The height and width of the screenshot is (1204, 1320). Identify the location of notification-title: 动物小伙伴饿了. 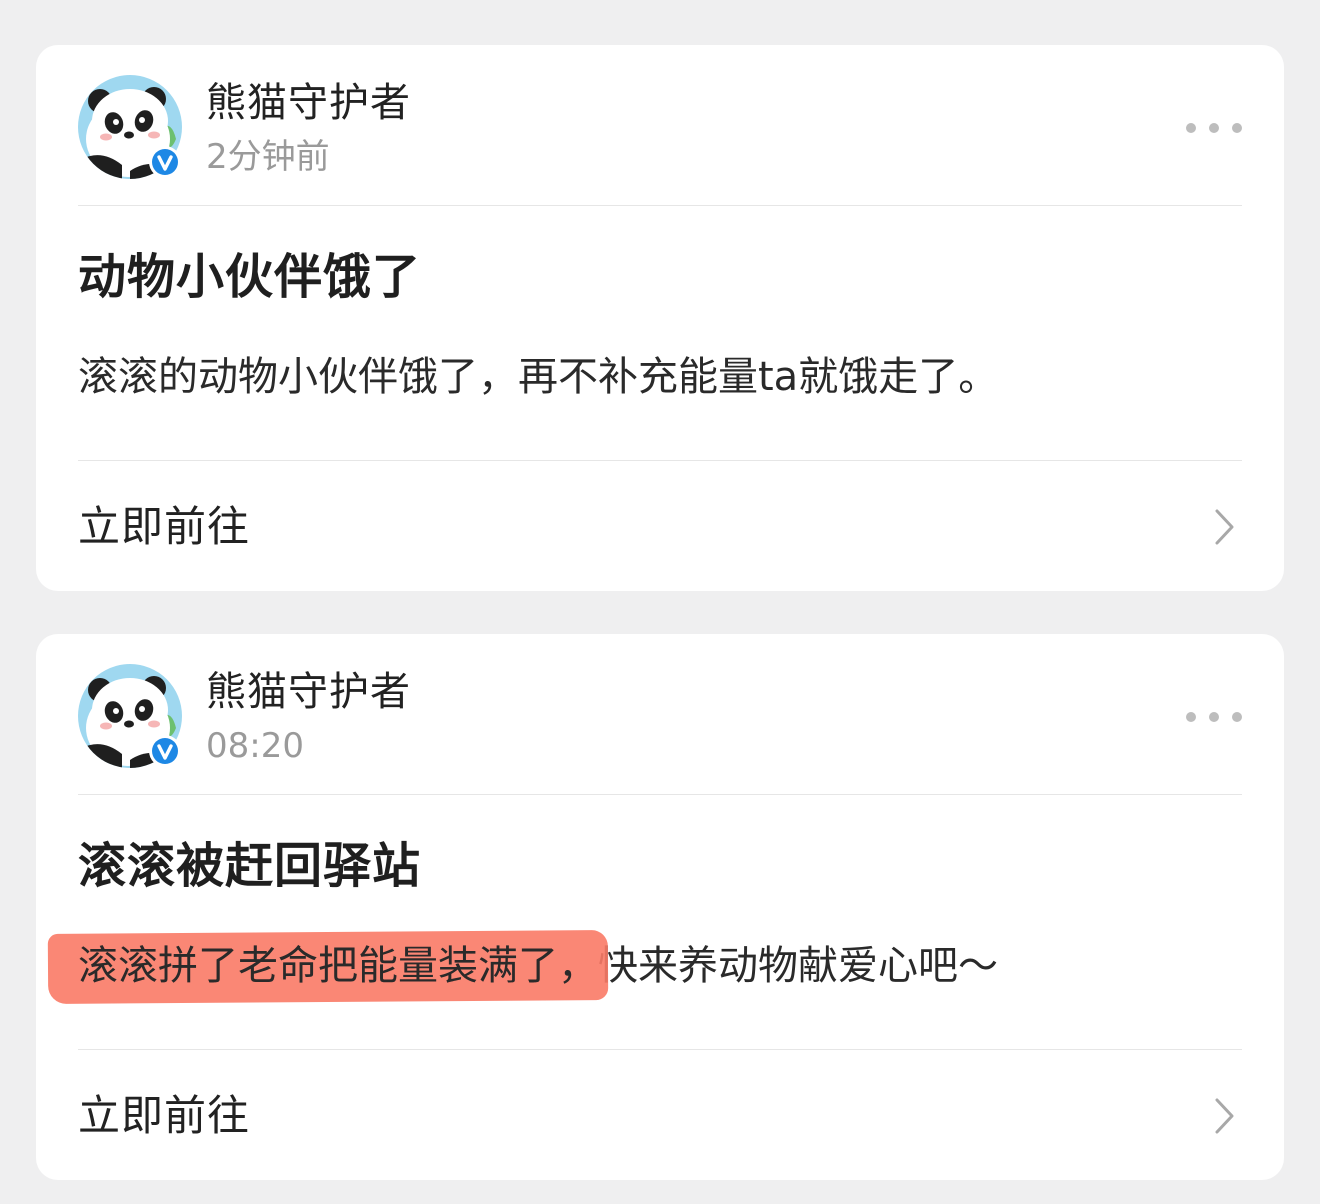
(250, 277).